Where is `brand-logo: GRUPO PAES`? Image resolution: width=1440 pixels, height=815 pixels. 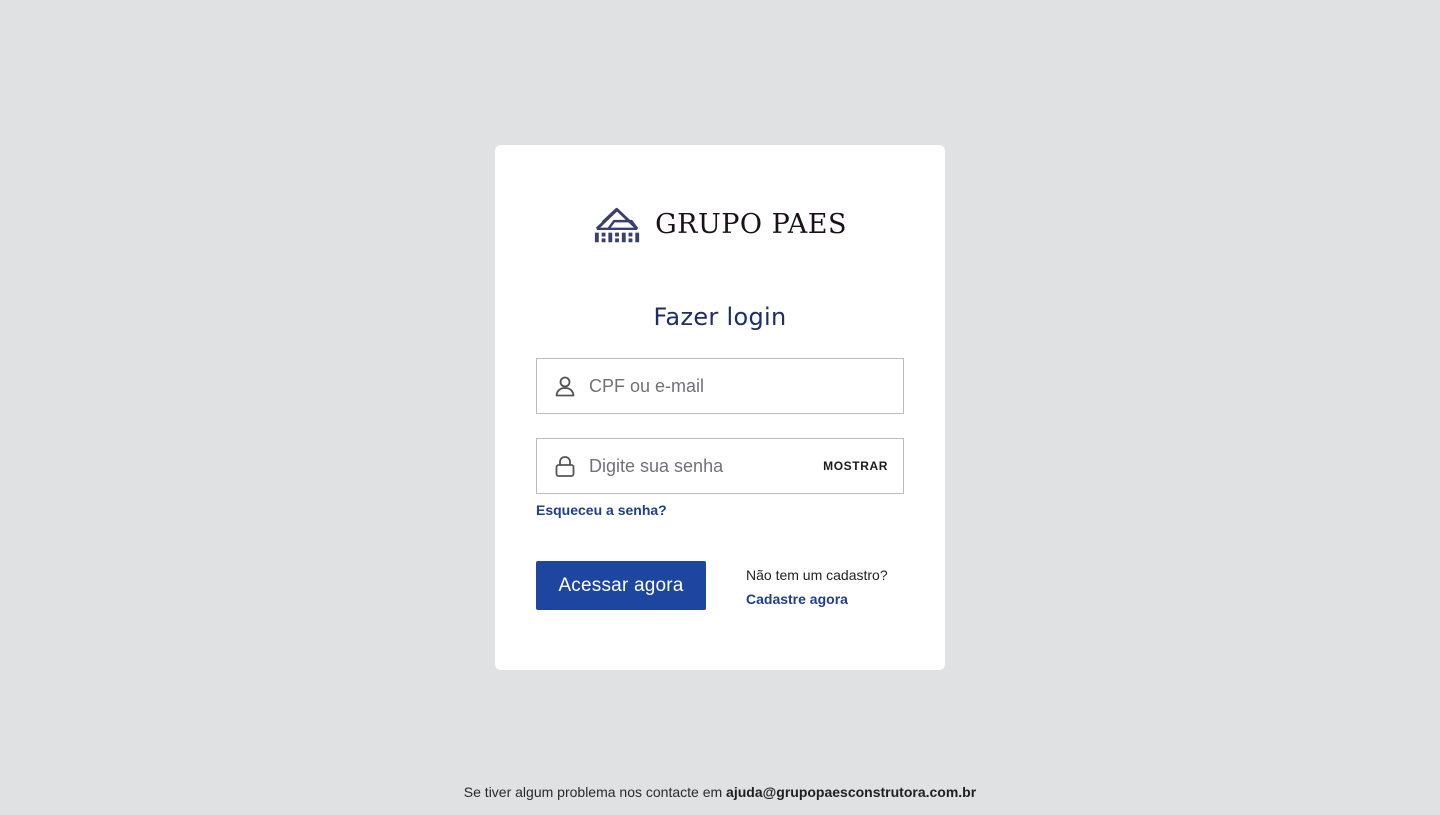 brand-logo: GRUPO PAES is located at coordinates (720, 224).